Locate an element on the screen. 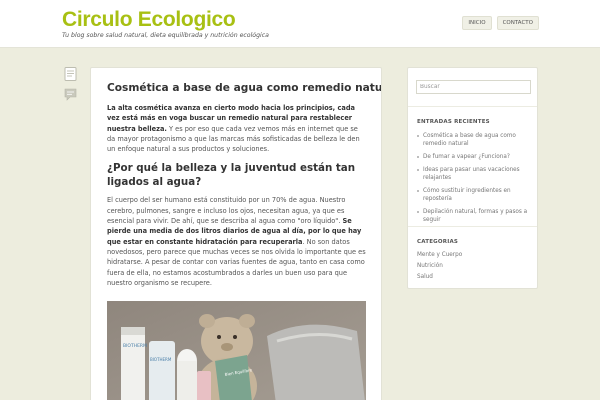 Image resolution: width=600 pixels, height=400 pixels. nav-item-inicio: INICIO is located at coordinates (477, 23).